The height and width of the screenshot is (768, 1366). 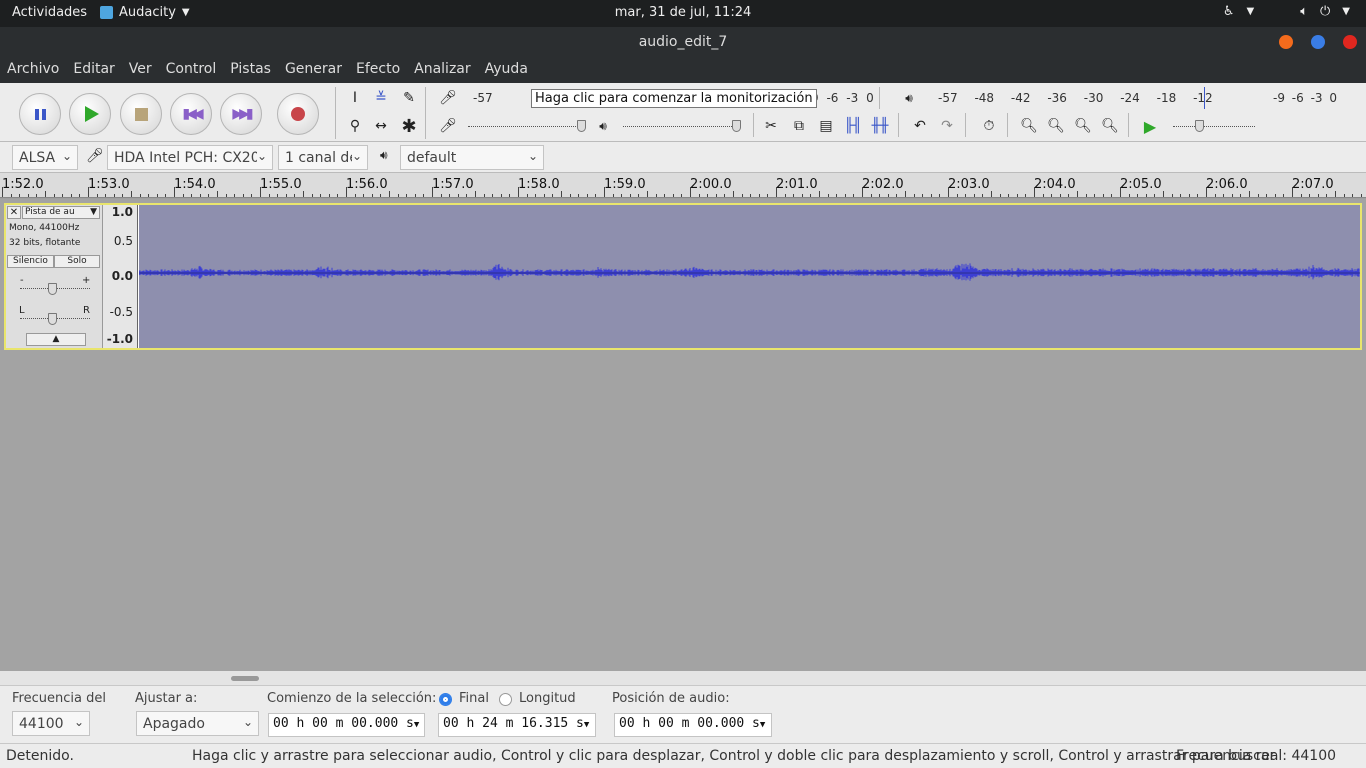 I want to click on play-speed-thumb, so click(x=1199, y=126).